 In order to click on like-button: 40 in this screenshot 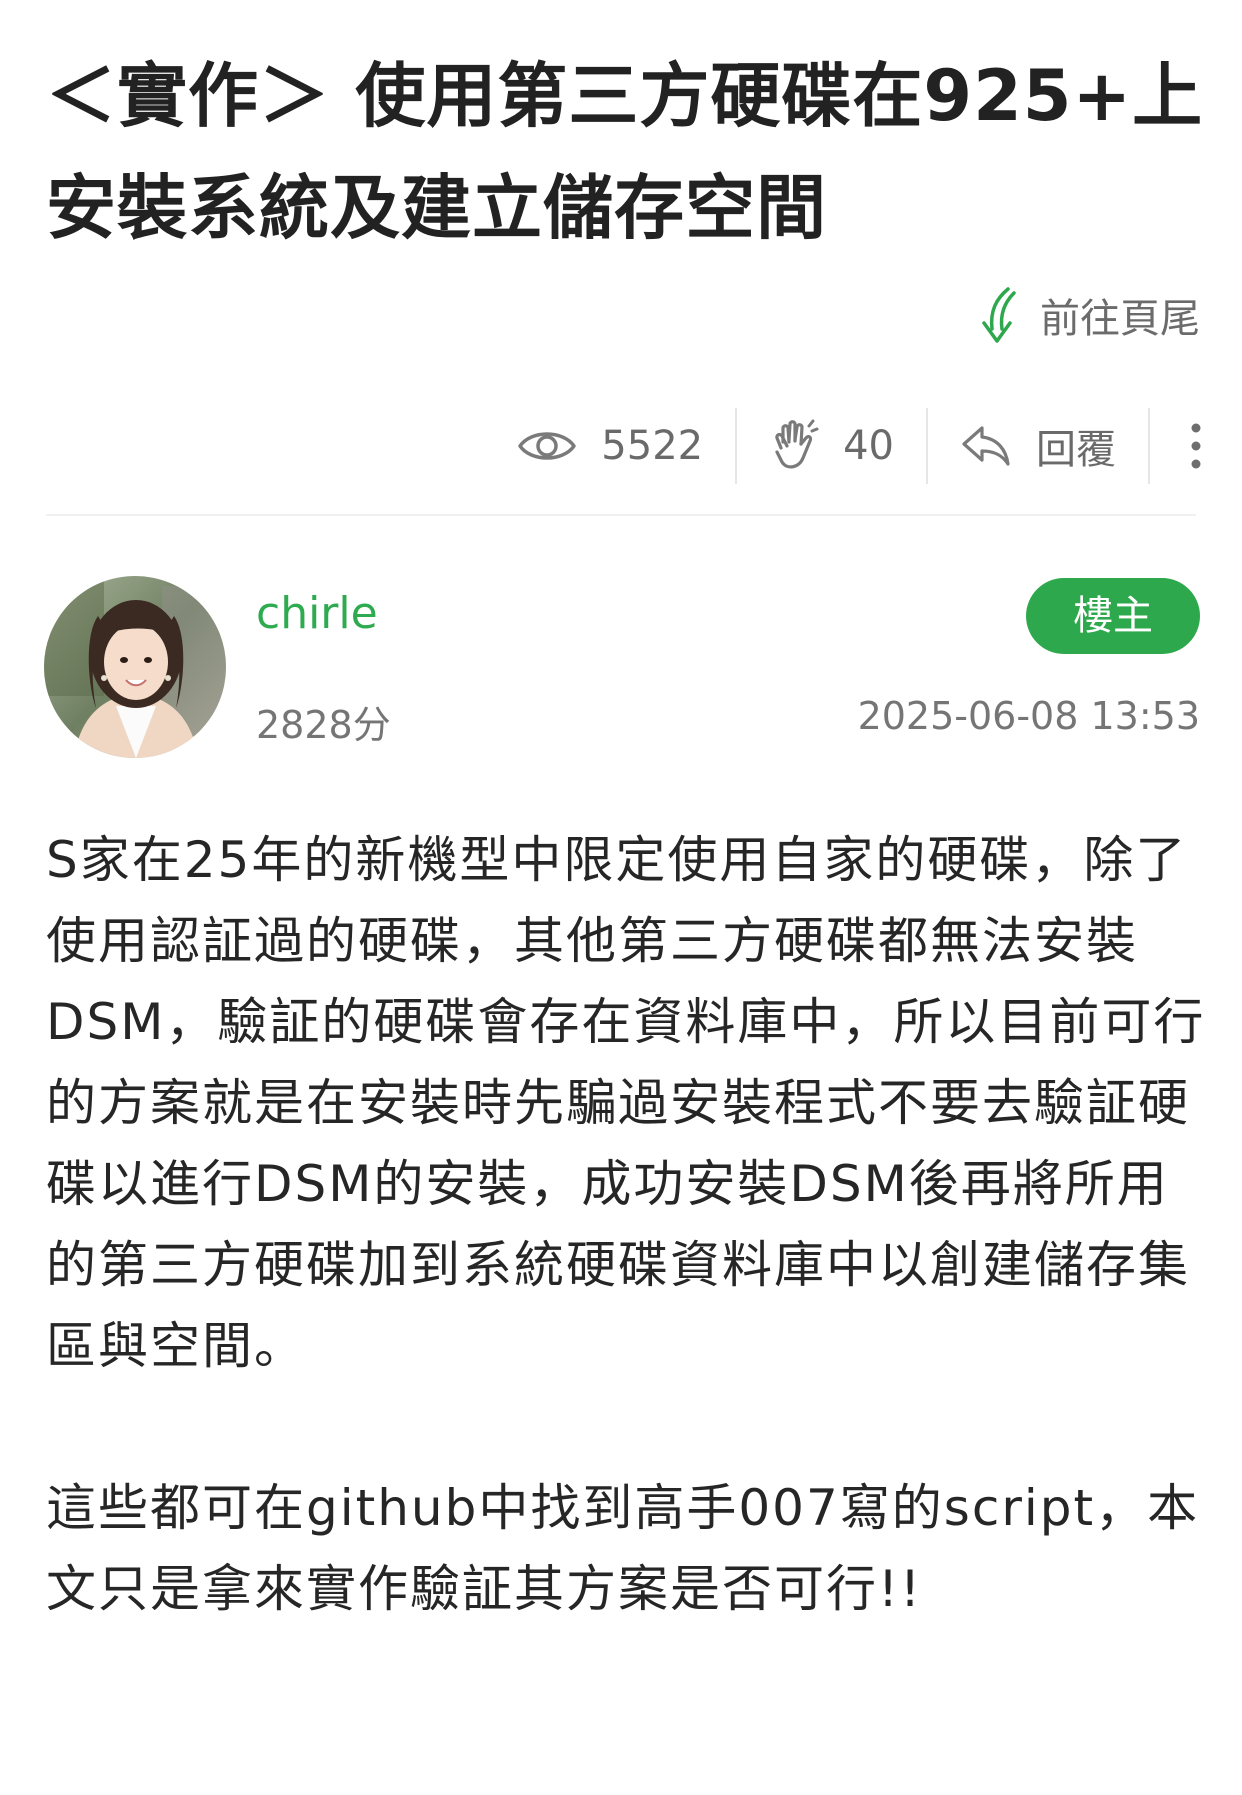, I will do `click(832, 446)`.